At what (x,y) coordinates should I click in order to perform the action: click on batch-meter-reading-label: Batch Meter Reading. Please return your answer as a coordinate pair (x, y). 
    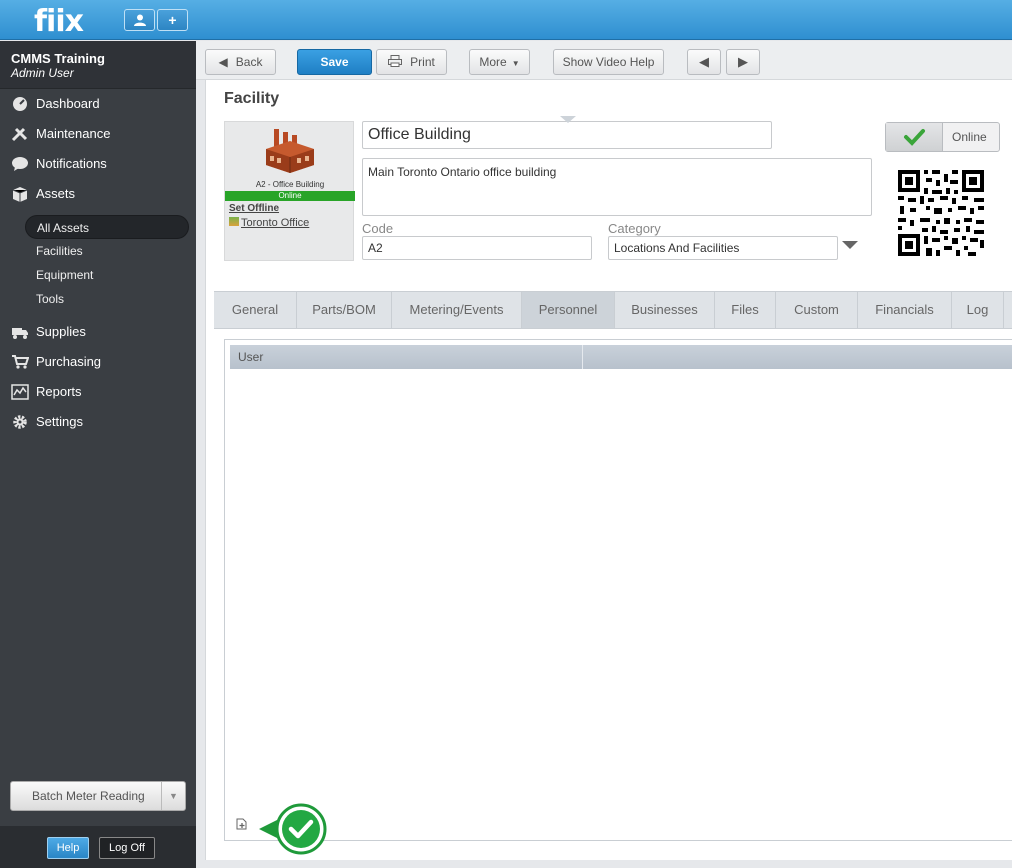
    Looking at the image, I should click on (88, 796).